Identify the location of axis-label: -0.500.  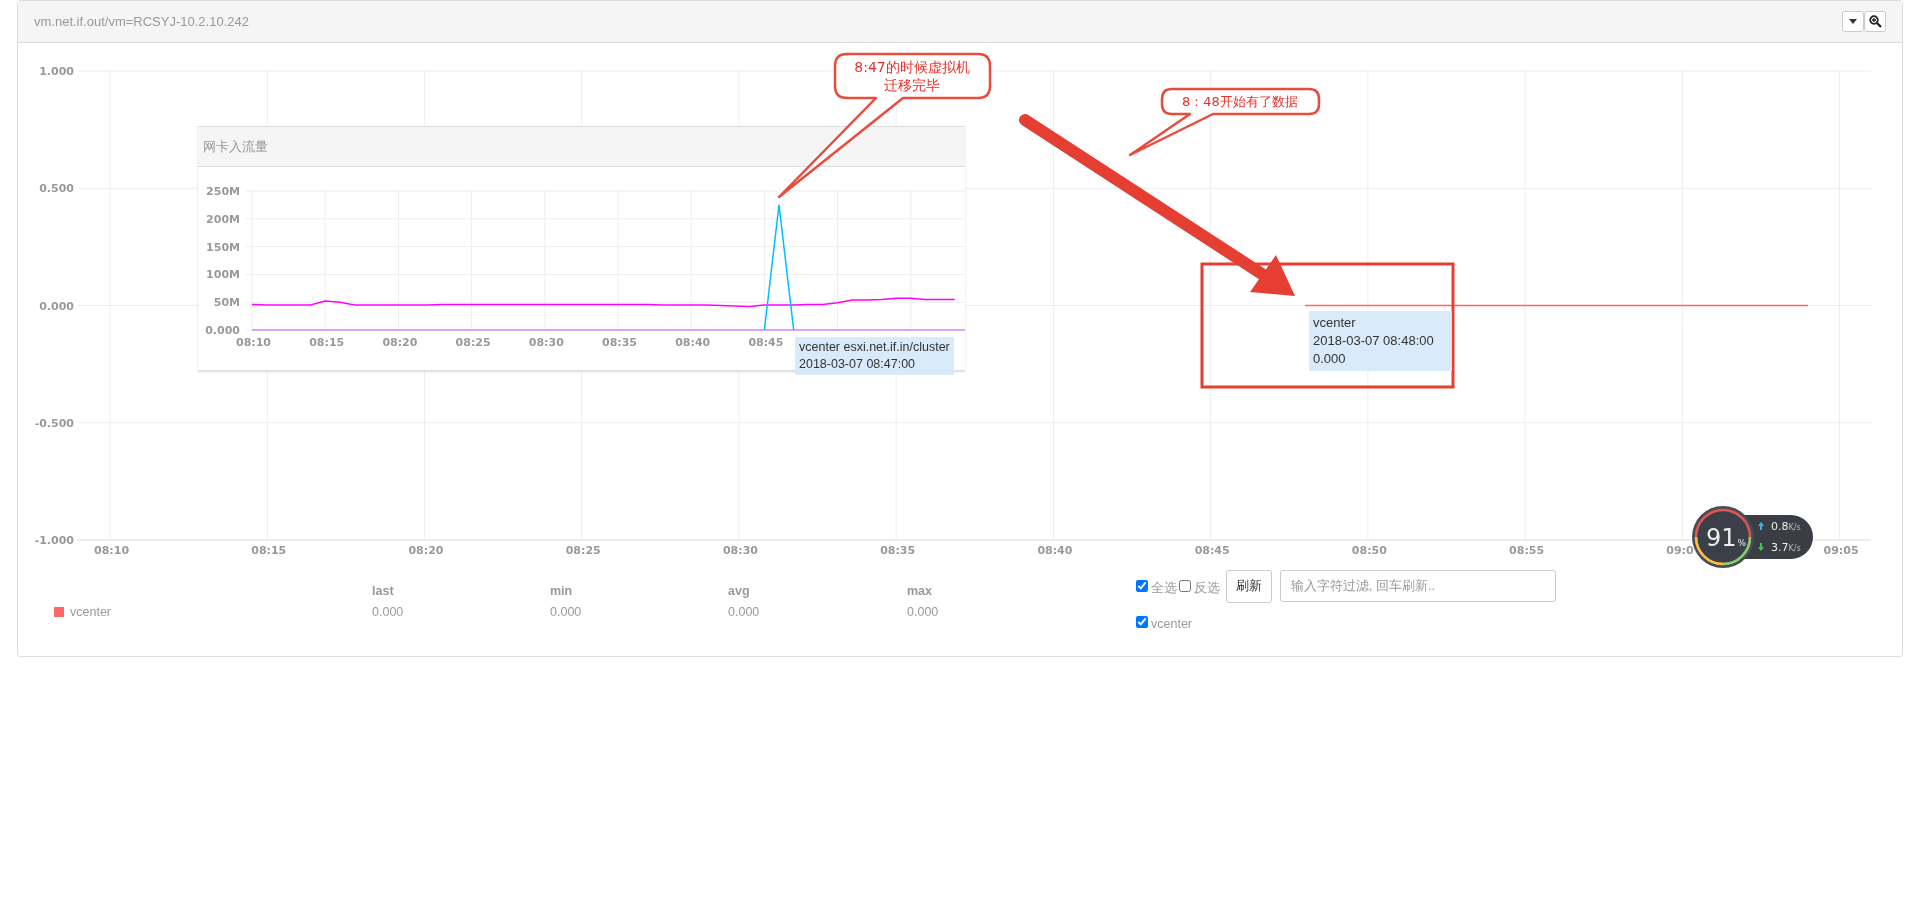
(54, 423).